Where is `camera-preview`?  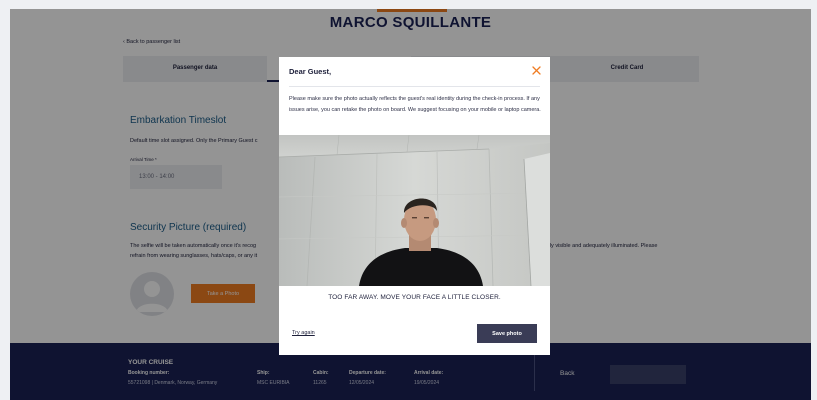 camera-preview is located at coordinates (414, 210).